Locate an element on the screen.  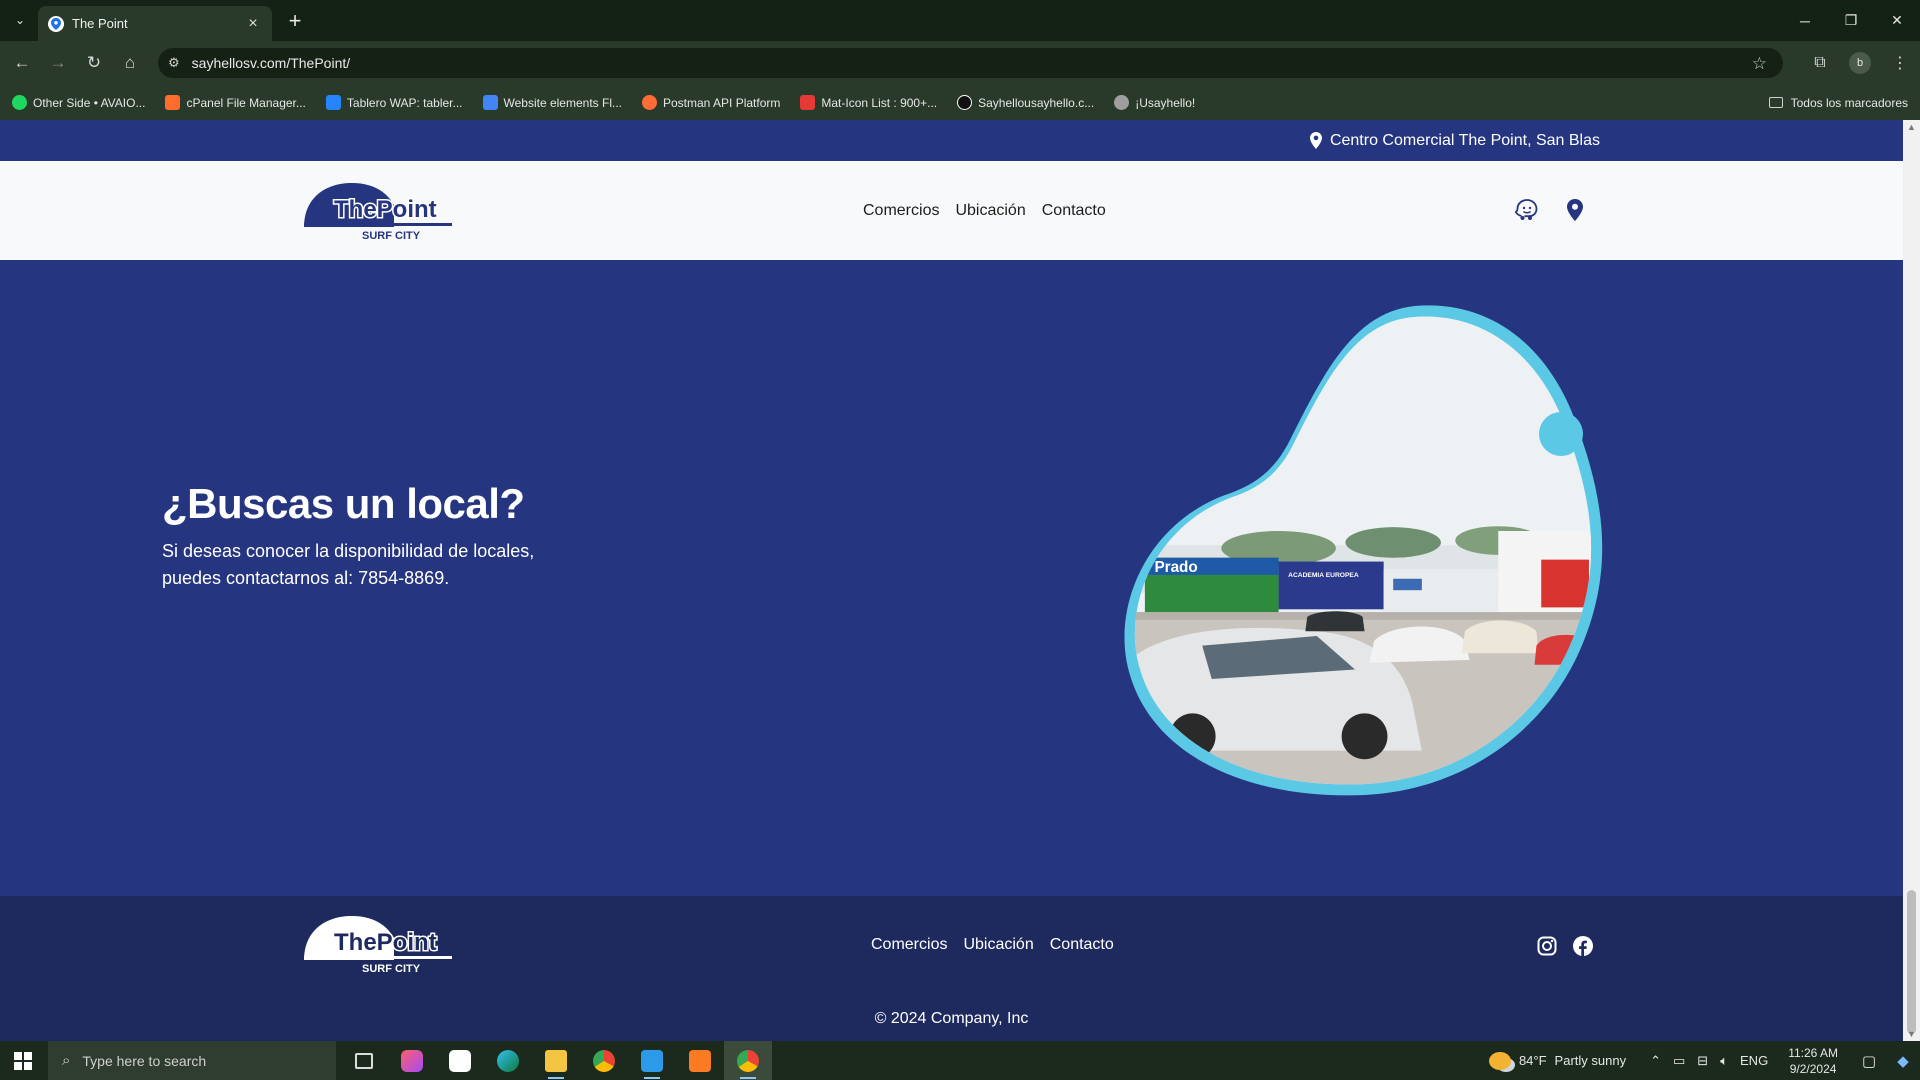
folder-icon is located at coordinates (1775, 102).